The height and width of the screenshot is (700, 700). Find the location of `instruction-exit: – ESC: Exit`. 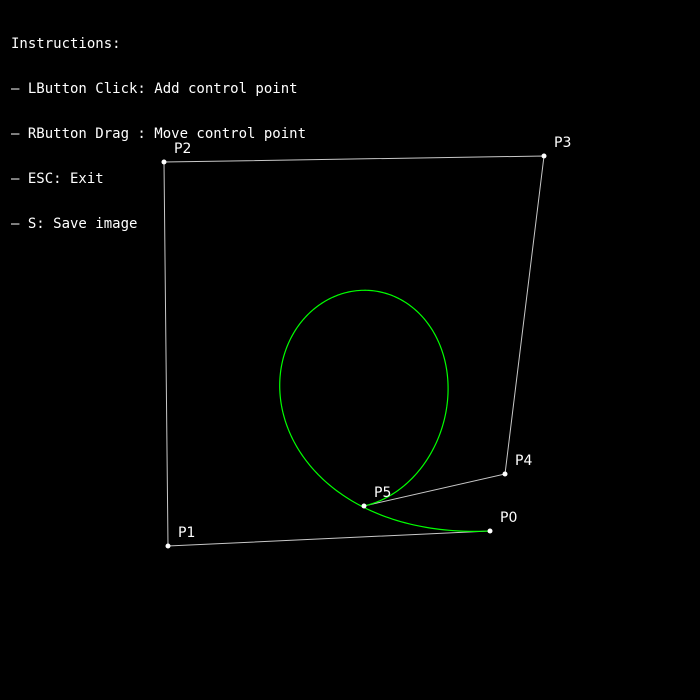

instruction-exit: – ESC: Exit is located at coordinates (57, 179).